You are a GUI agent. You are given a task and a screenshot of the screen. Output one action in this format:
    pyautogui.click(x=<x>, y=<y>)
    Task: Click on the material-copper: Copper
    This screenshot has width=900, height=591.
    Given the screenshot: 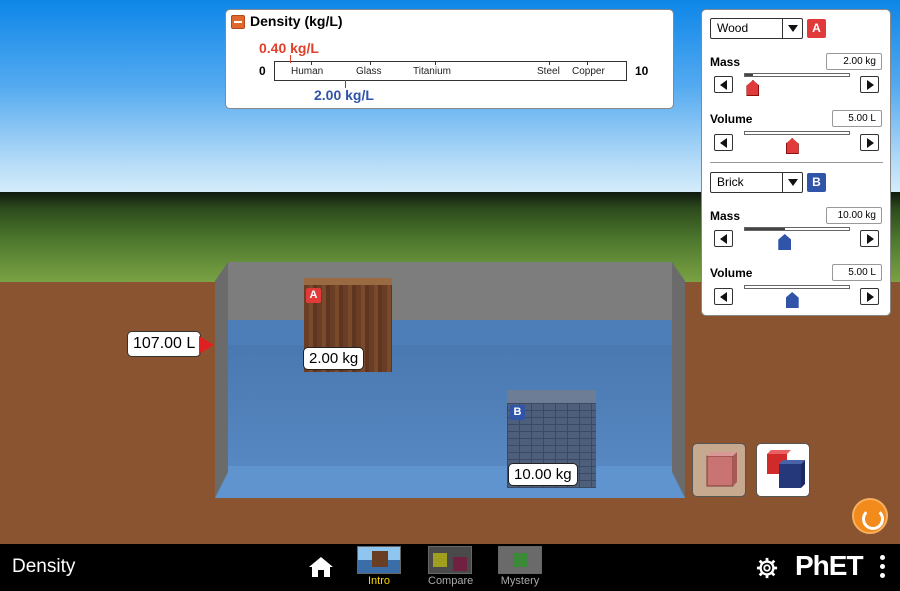 What is the action you would take?
    pyautogui.click(x=588, y=71)
    